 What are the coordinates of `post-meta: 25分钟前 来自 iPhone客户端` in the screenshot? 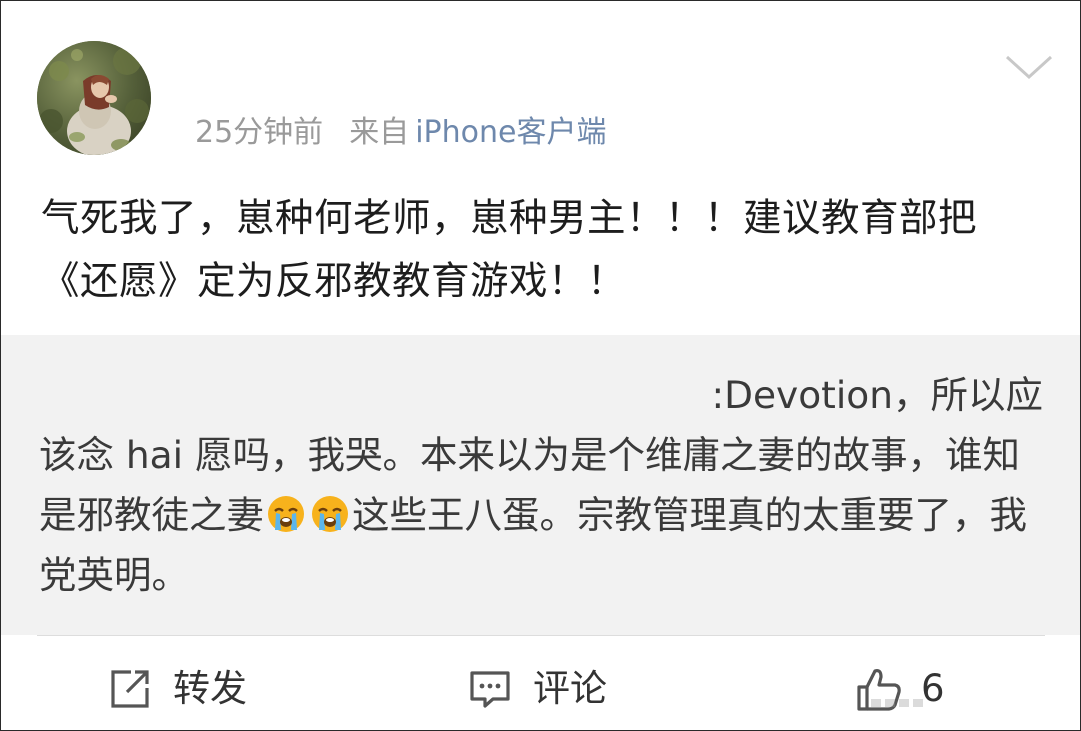 It's located at (400, 133).